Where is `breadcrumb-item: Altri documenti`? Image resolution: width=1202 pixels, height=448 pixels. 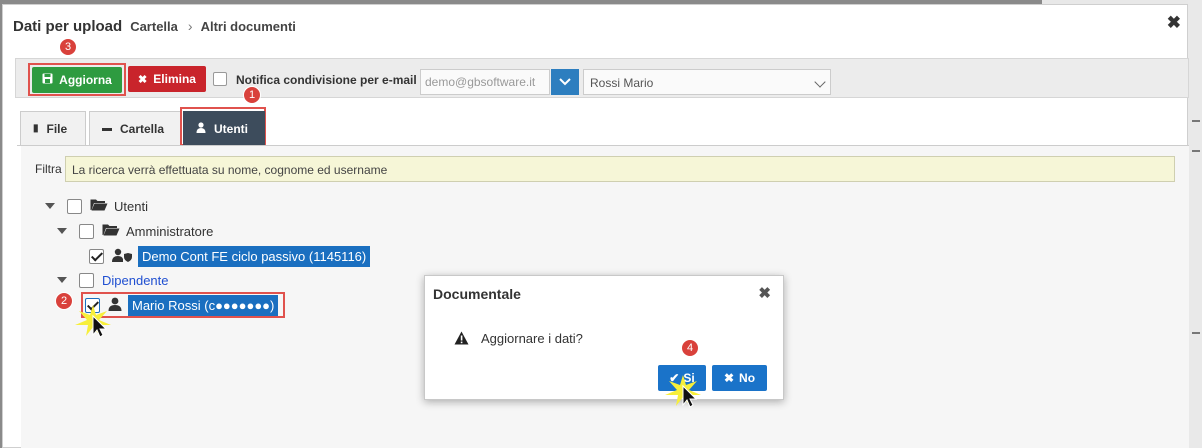 breadcrumb-item: Altri documenti is located at coordinates (248, 26).